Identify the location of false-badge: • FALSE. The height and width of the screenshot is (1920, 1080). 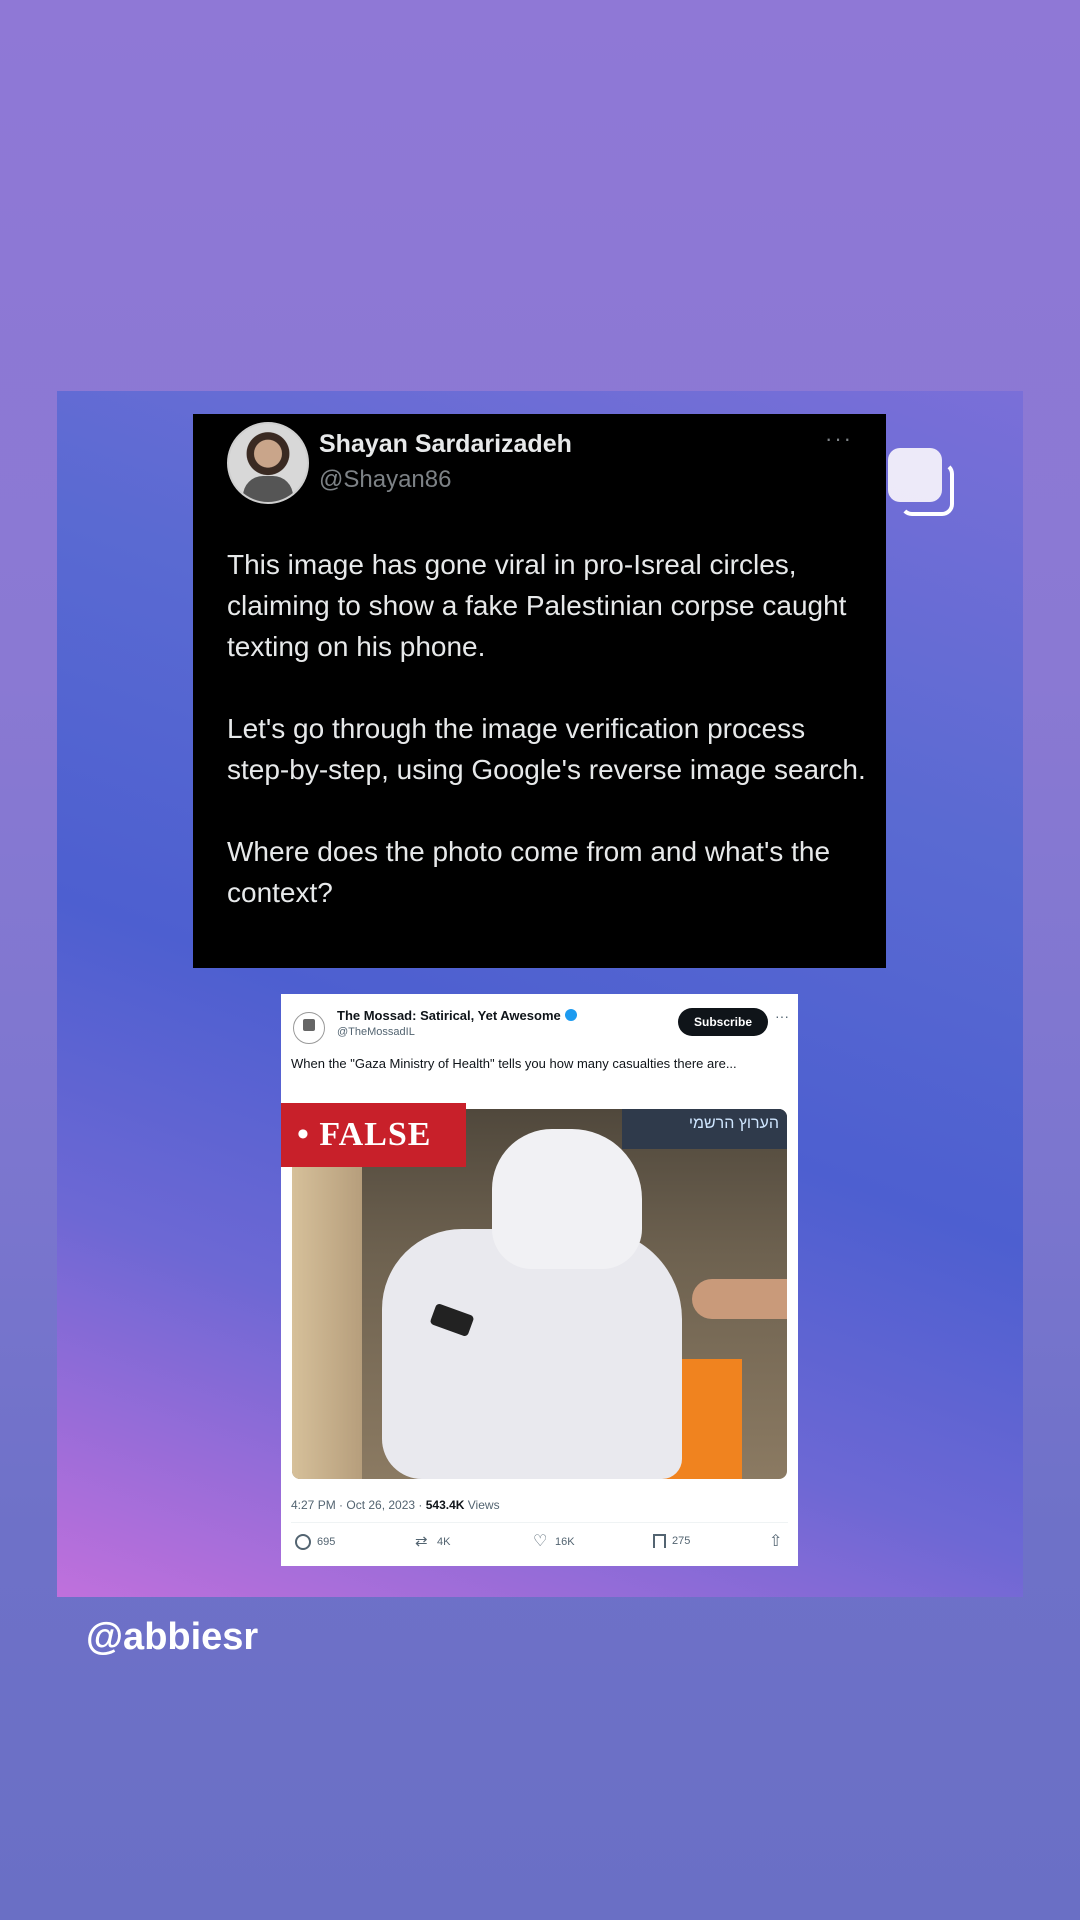
(373, 1135).